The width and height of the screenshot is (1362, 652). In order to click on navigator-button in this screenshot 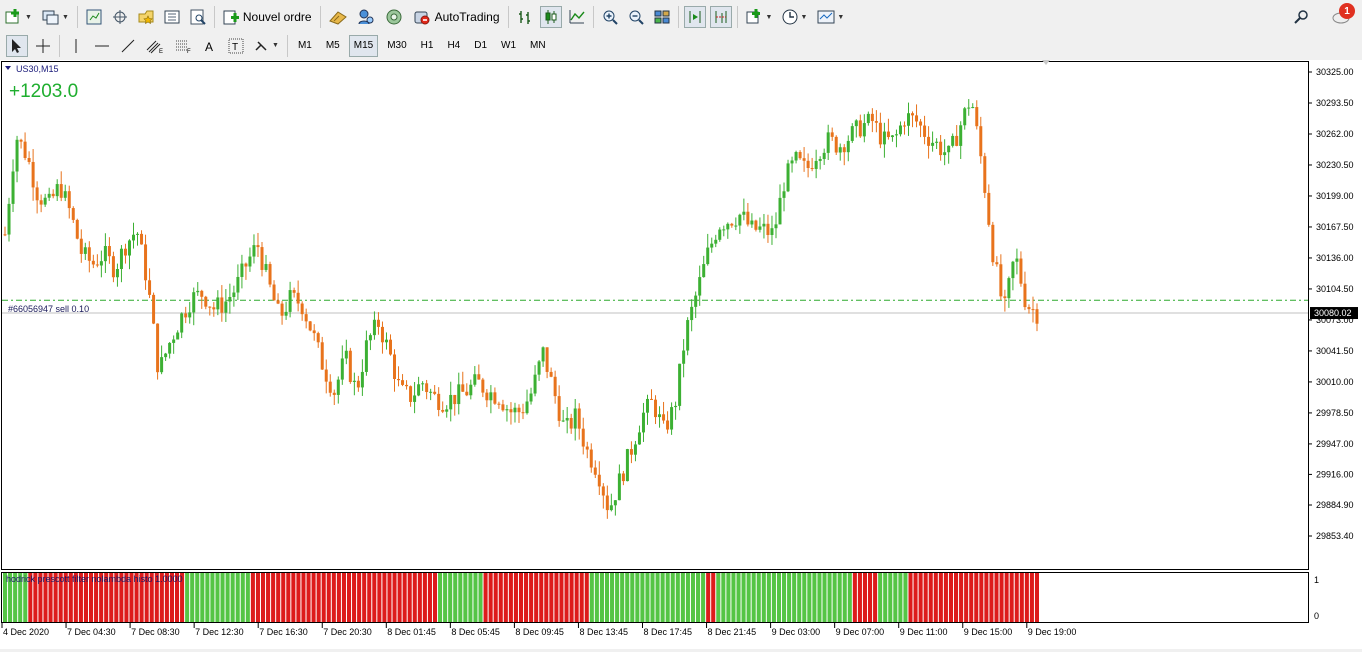, I will do `click(146, 17)`.